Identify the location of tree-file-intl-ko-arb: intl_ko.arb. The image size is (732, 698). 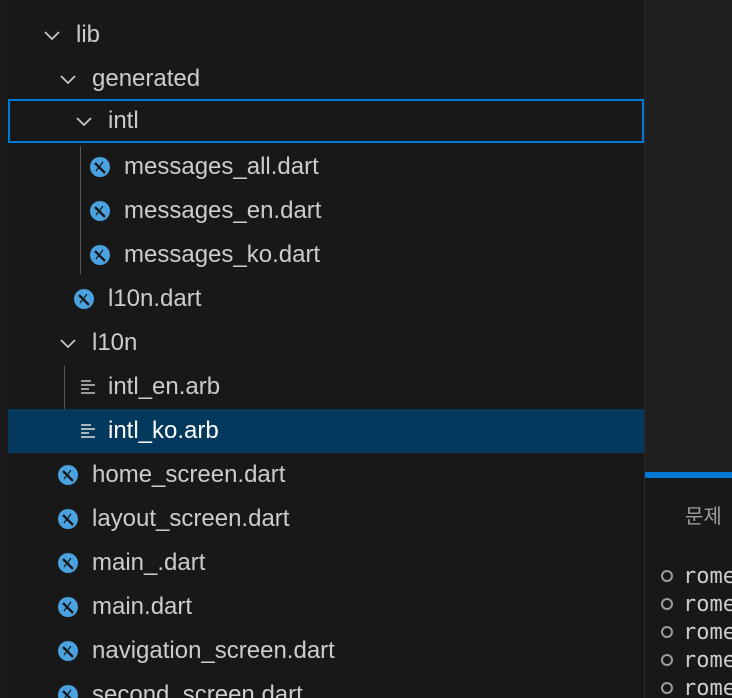
(326, 431).